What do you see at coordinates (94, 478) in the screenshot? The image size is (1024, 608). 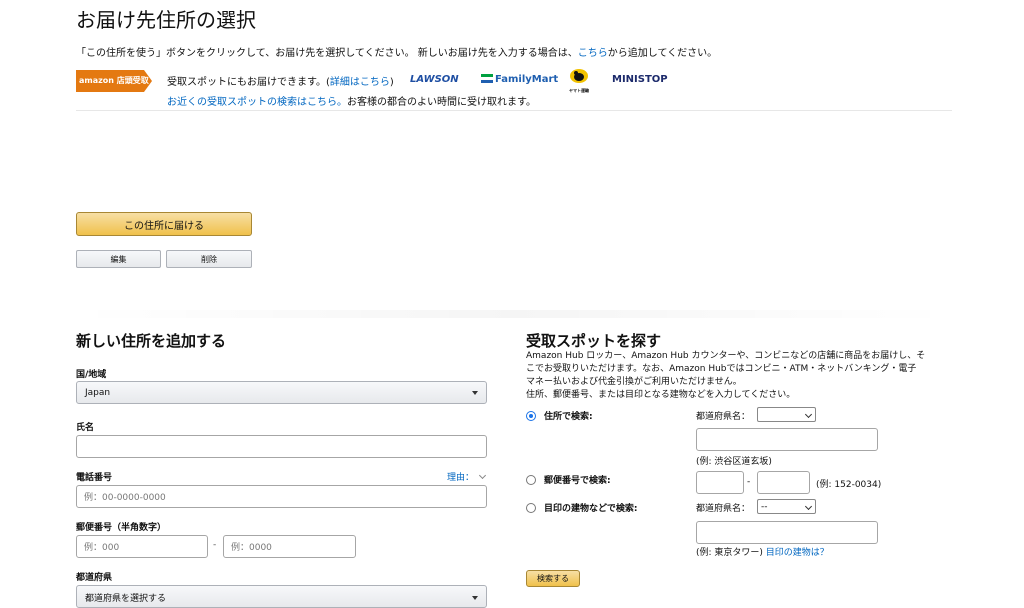 I see `phone-label: 電話番号` at bounding box center [94, 478].